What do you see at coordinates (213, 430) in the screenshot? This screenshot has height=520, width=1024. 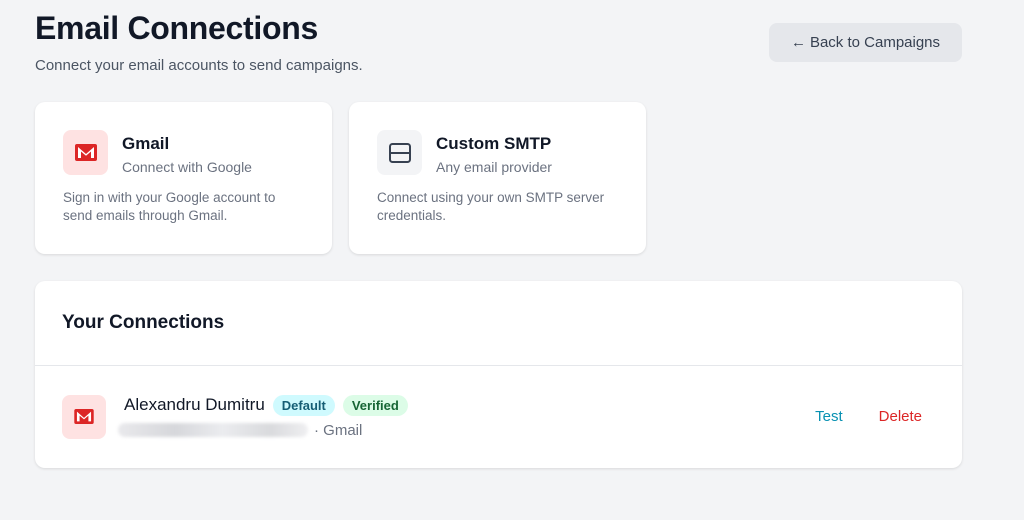 I see `redacted-email` at bounding box center [213, 430].